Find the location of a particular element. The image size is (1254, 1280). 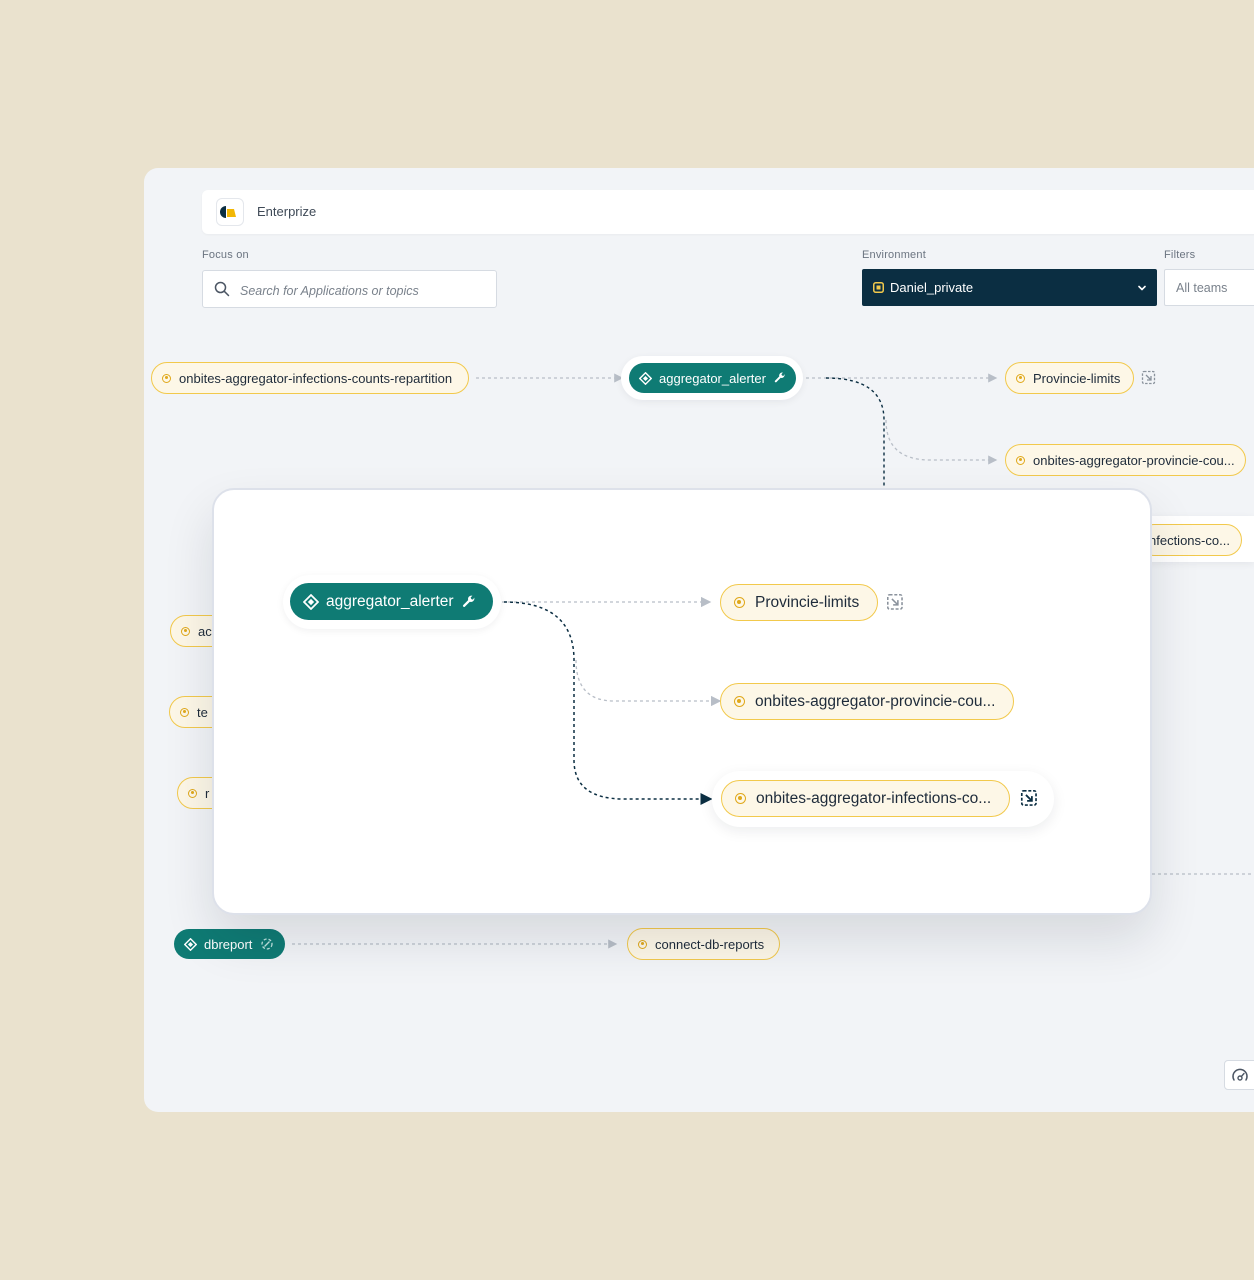

topic-node: Provincie-limits is located at coordinates (1069, 378).